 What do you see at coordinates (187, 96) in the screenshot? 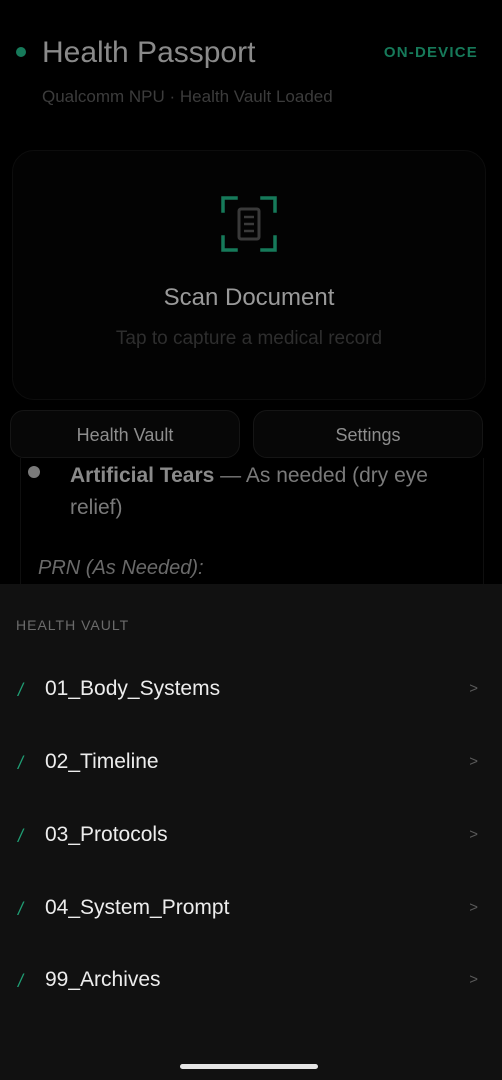
I see `app-subtitle: Qualcomm NPU · Health Vault Loaded` at bounding box center [187, 96].